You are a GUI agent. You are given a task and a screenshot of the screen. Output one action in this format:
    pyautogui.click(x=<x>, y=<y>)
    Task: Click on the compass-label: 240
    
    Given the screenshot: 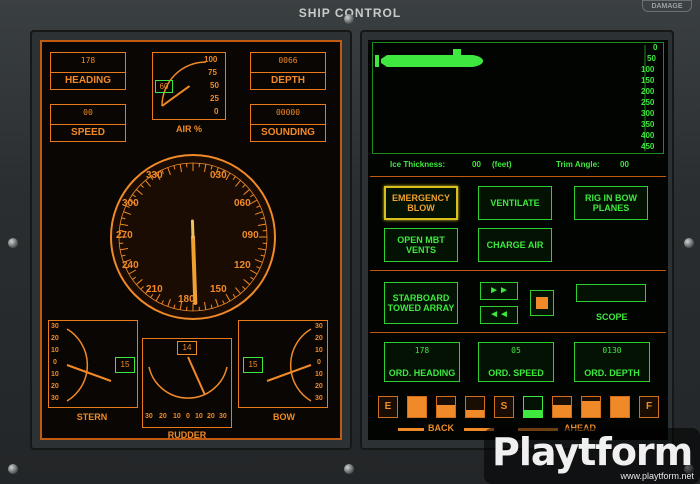 What is the action you would take?
    pyautogui.click(x=130, y=265)
    